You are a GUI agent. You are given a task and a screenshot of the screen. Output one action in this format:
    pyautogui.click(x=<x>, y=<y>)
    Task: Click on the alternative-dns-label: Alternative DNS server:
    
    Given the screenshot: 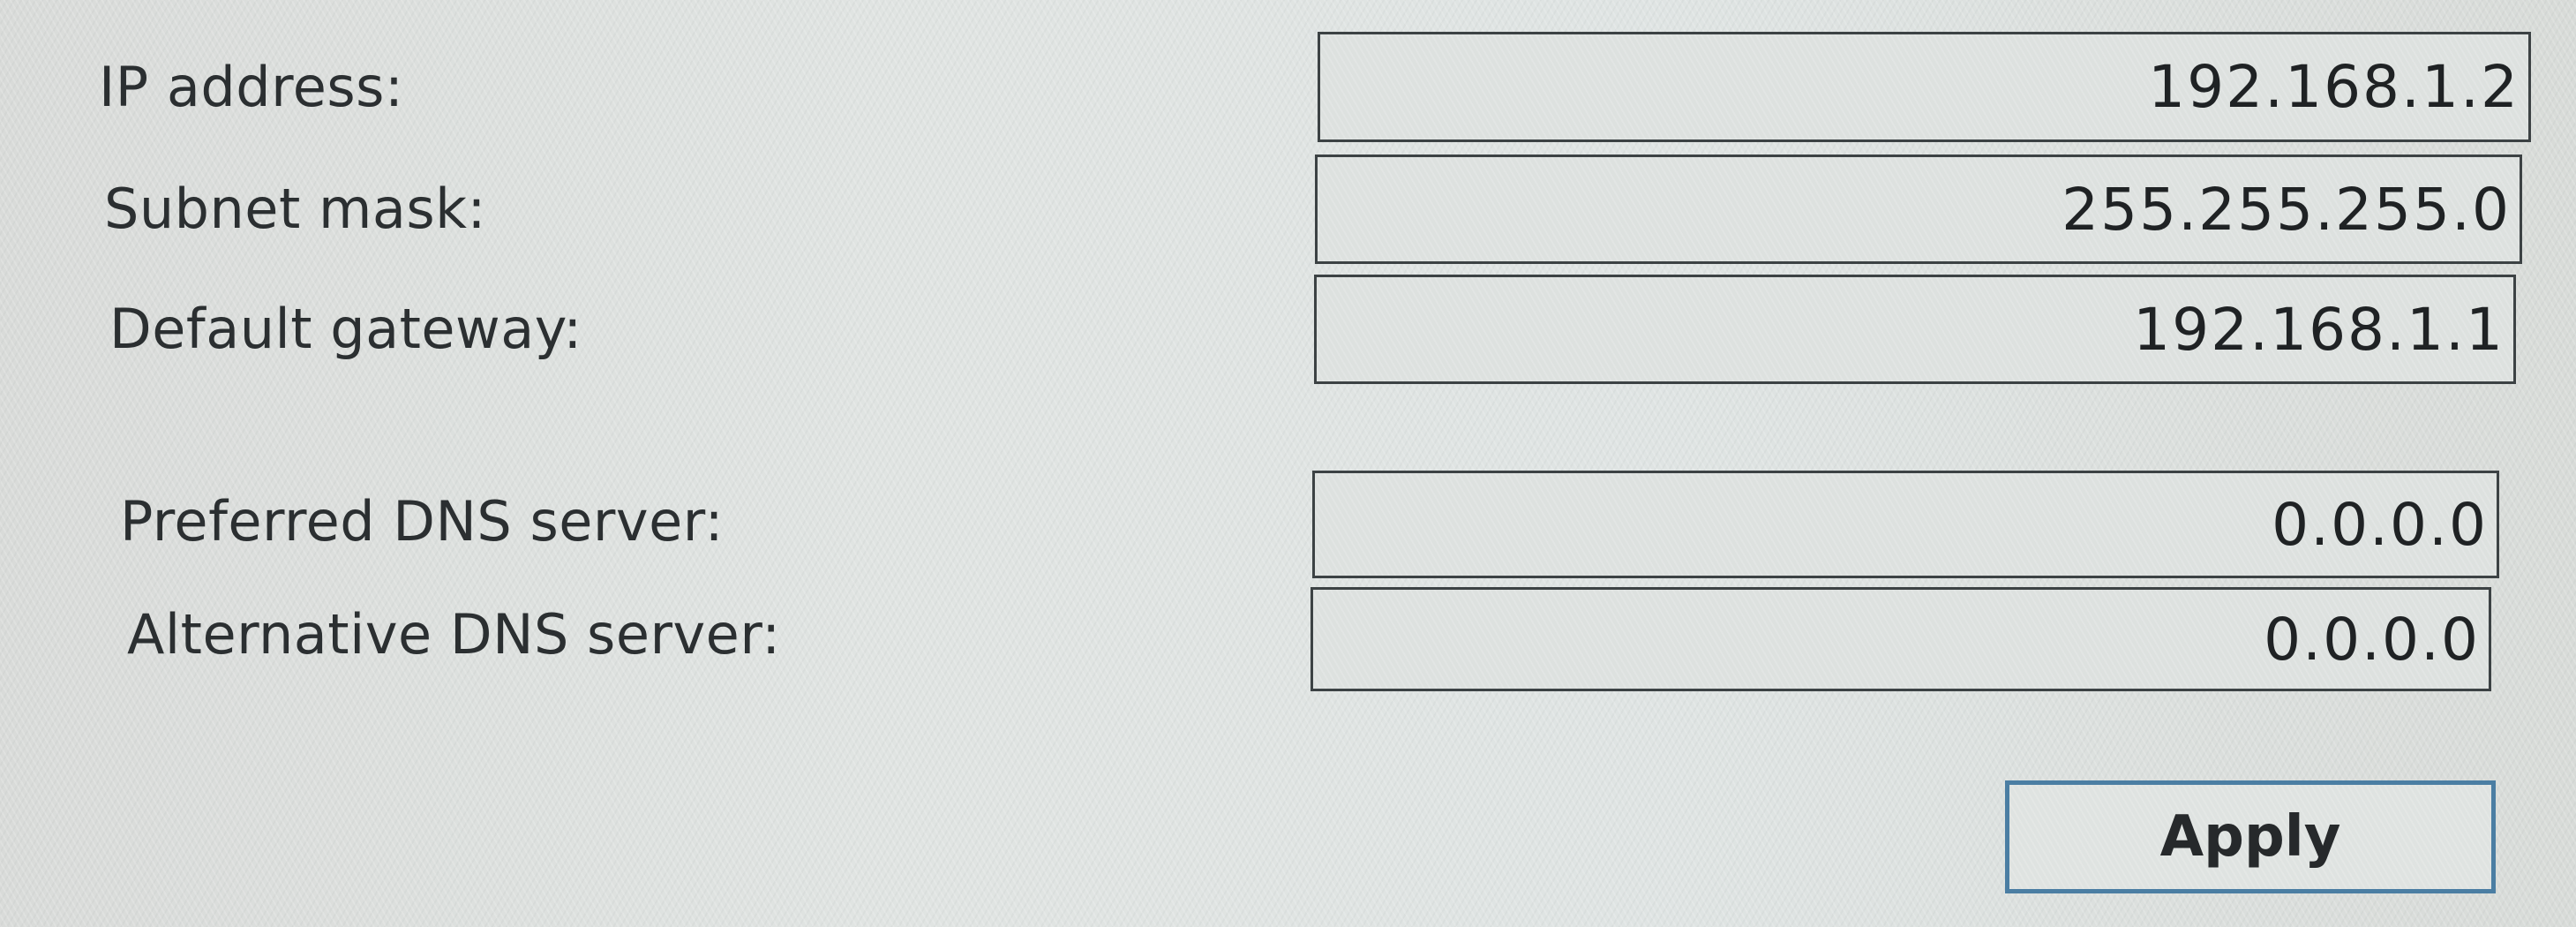 What is the action you would take?
    pyautogui.click(x=454, y=634)
    